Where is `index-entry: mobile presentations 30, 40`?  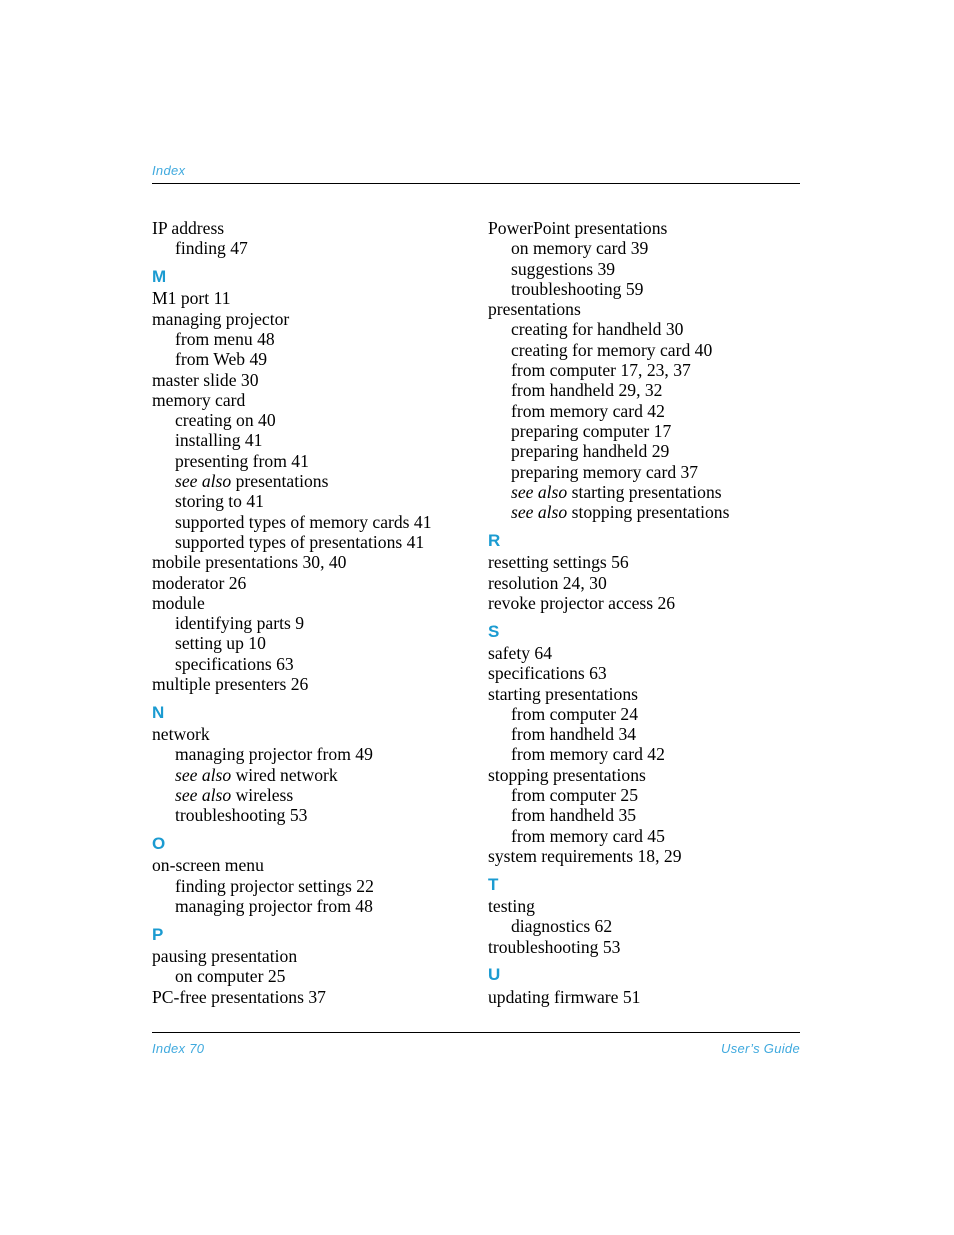
index-entry: mobile presentations 30, 40 is located at coordinates (249, 562).